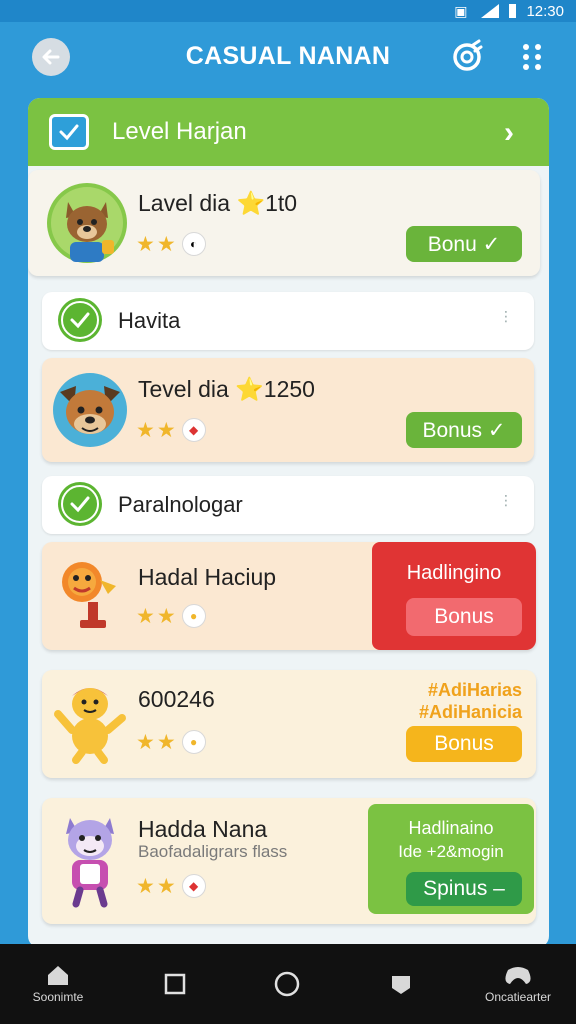  I want to click on card-title: Tevel dia ⭐1250, so click(226, 389).